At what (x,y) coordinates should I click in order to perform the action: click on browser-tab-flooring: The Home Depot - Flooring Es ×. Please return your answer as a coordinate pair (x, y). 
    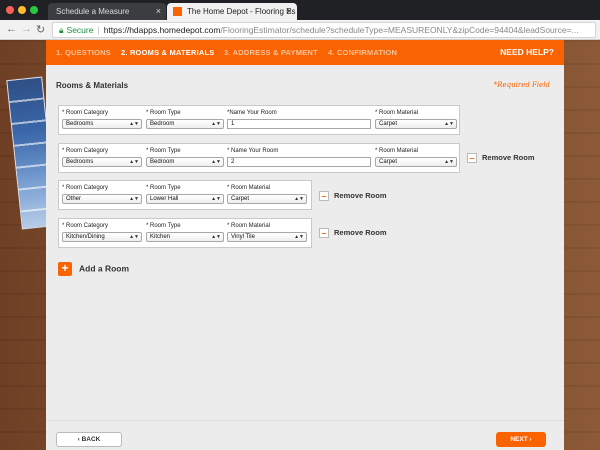
    Looking at the image, I should click on (232, 11).